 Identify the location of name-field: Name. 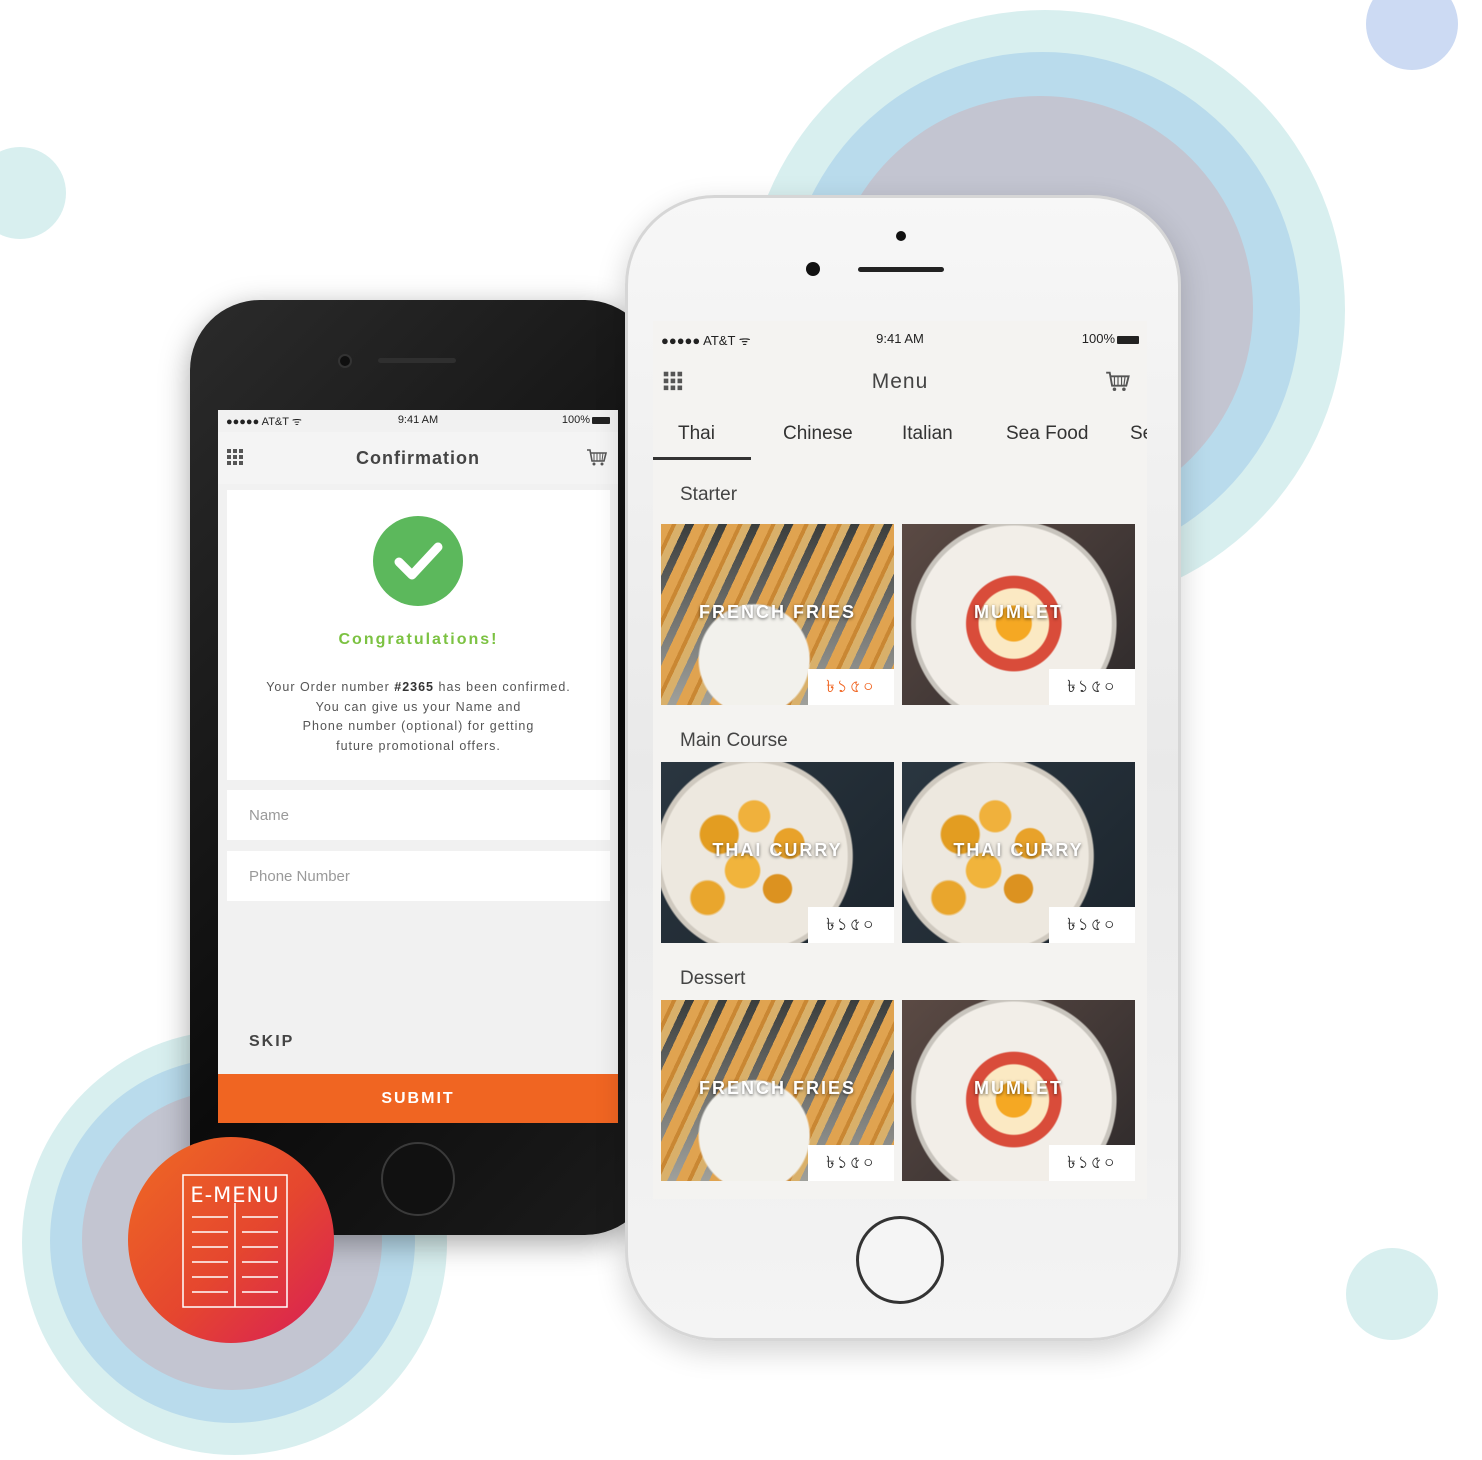
(418, 815).